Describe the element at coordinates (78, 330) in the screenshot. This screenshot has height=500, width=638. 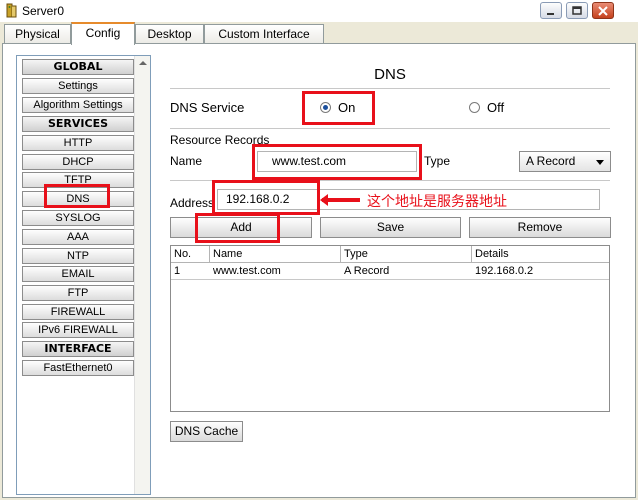
I see `sidebar-item-ipv6-firewall: IPv6 FIREWALL` at that location.